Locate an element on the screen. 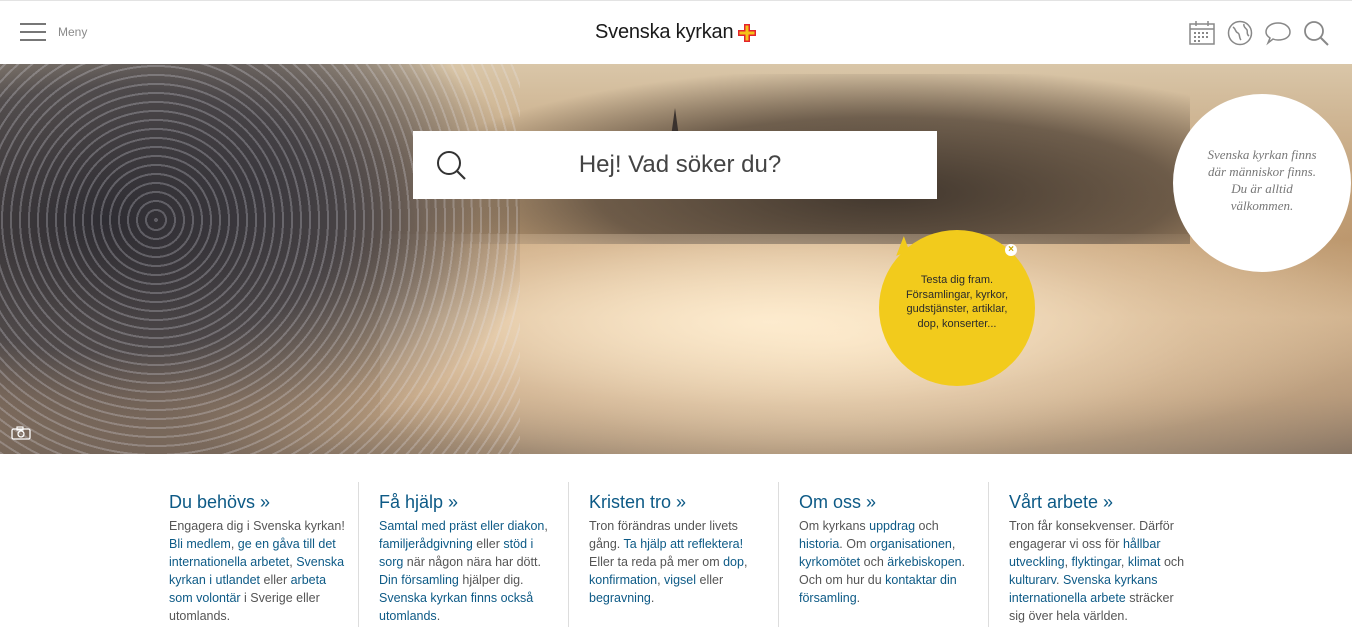  topic-title-link: Vårt arbete » is located at coordinates (1099, 502).